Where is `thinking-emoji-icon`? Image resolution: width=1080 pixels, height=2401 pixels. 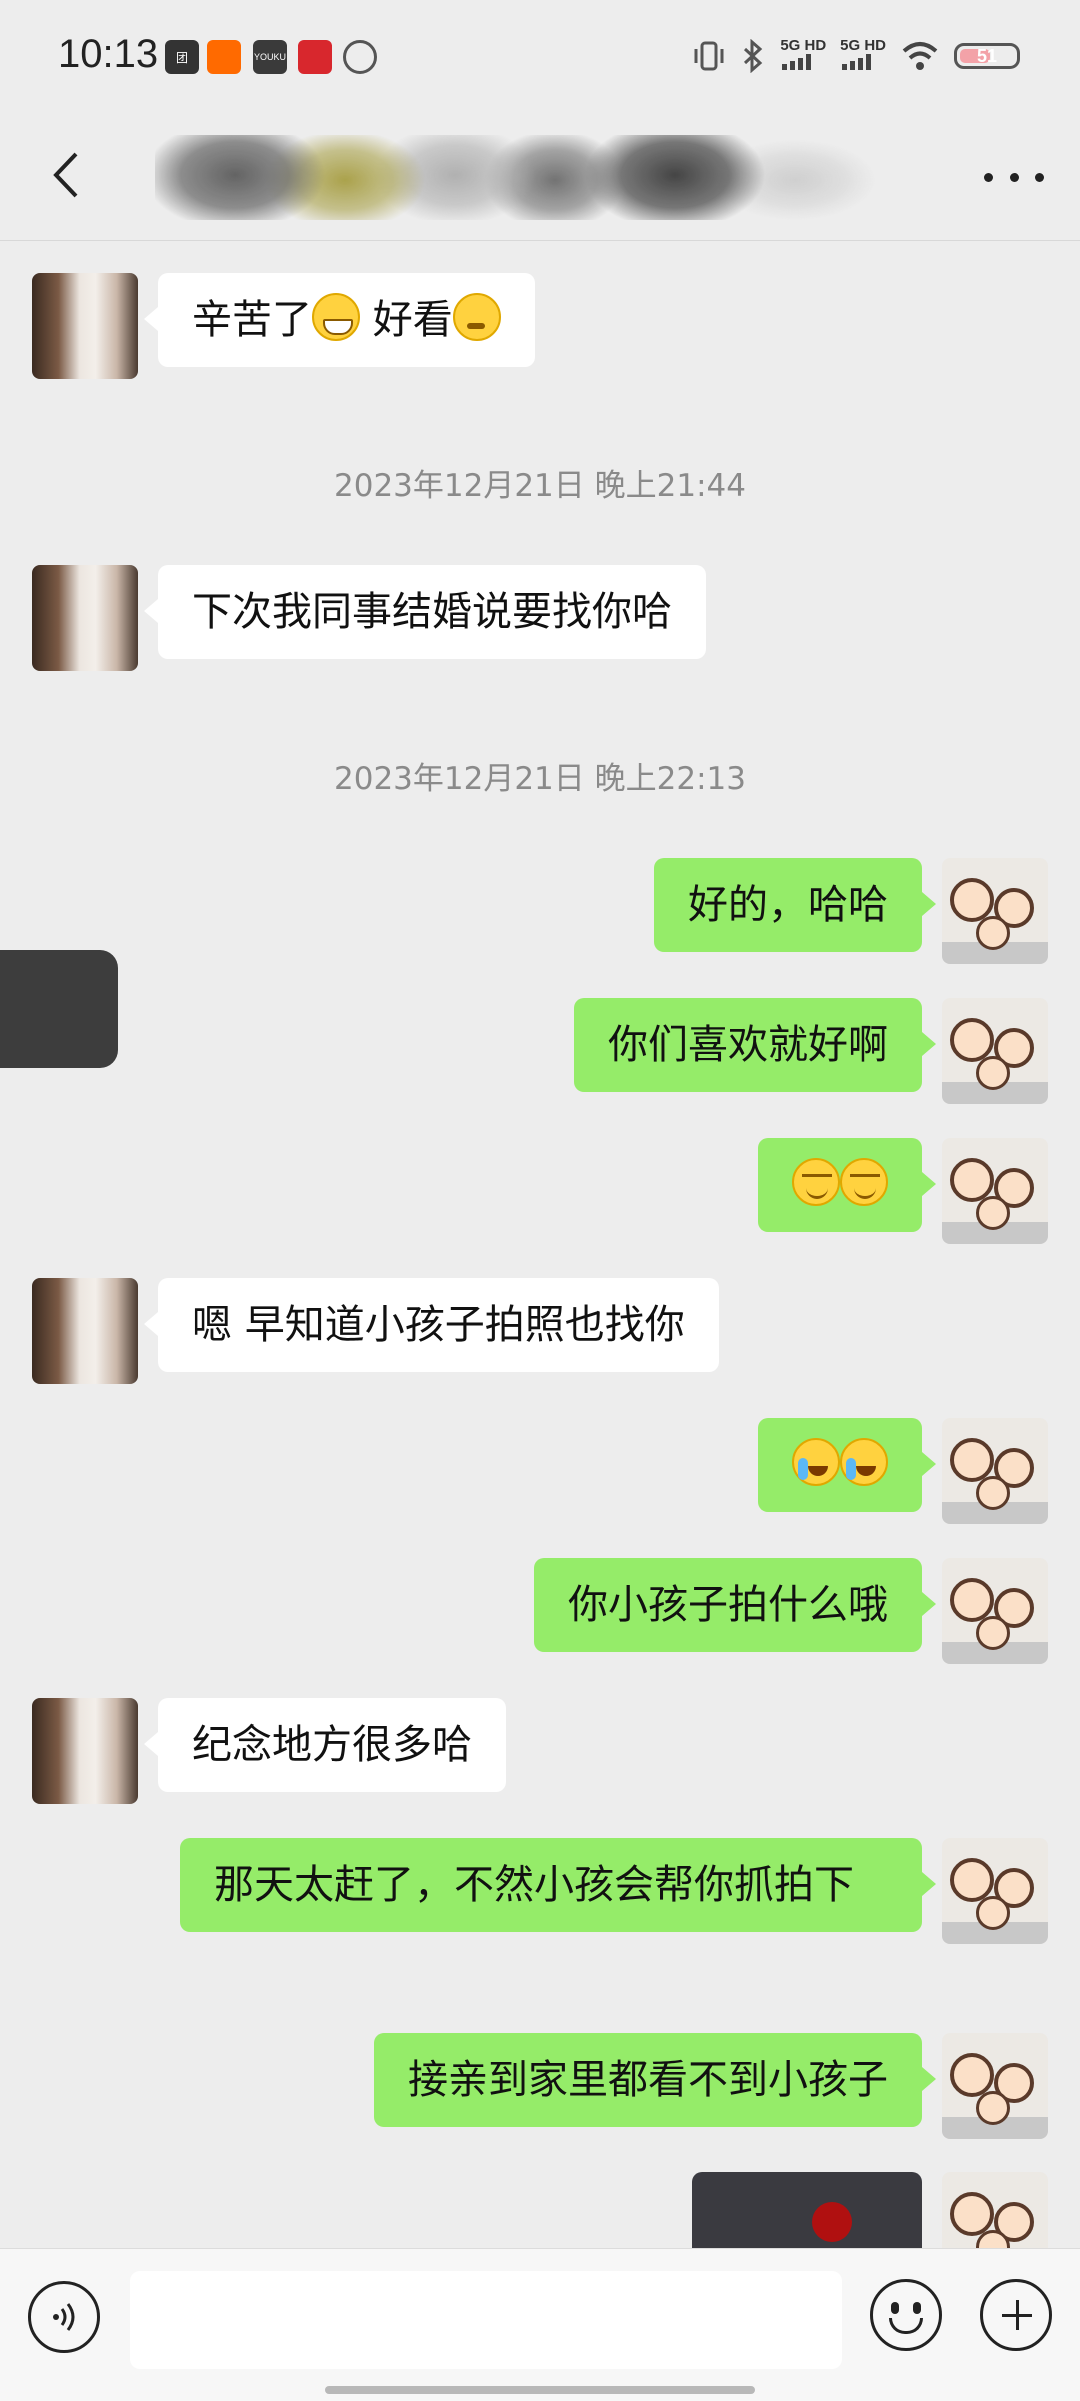
thinking-emoji-icon is located at coordinates (476, 317).